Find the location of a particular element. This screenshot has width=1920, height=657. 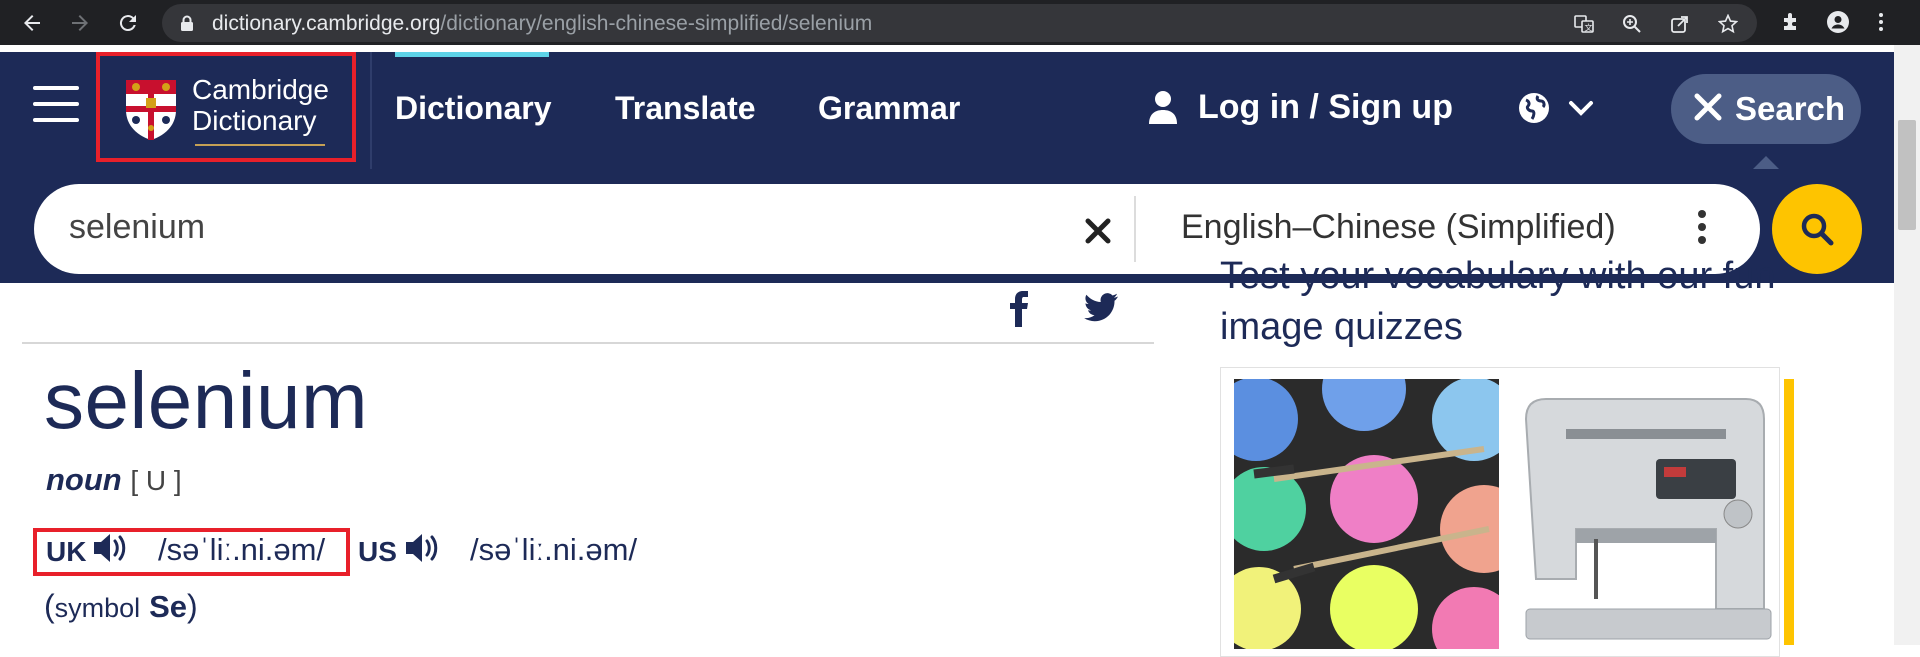

uk-ipa: /səˈliː.ni.əm/ is located at coordinates (242, 549).